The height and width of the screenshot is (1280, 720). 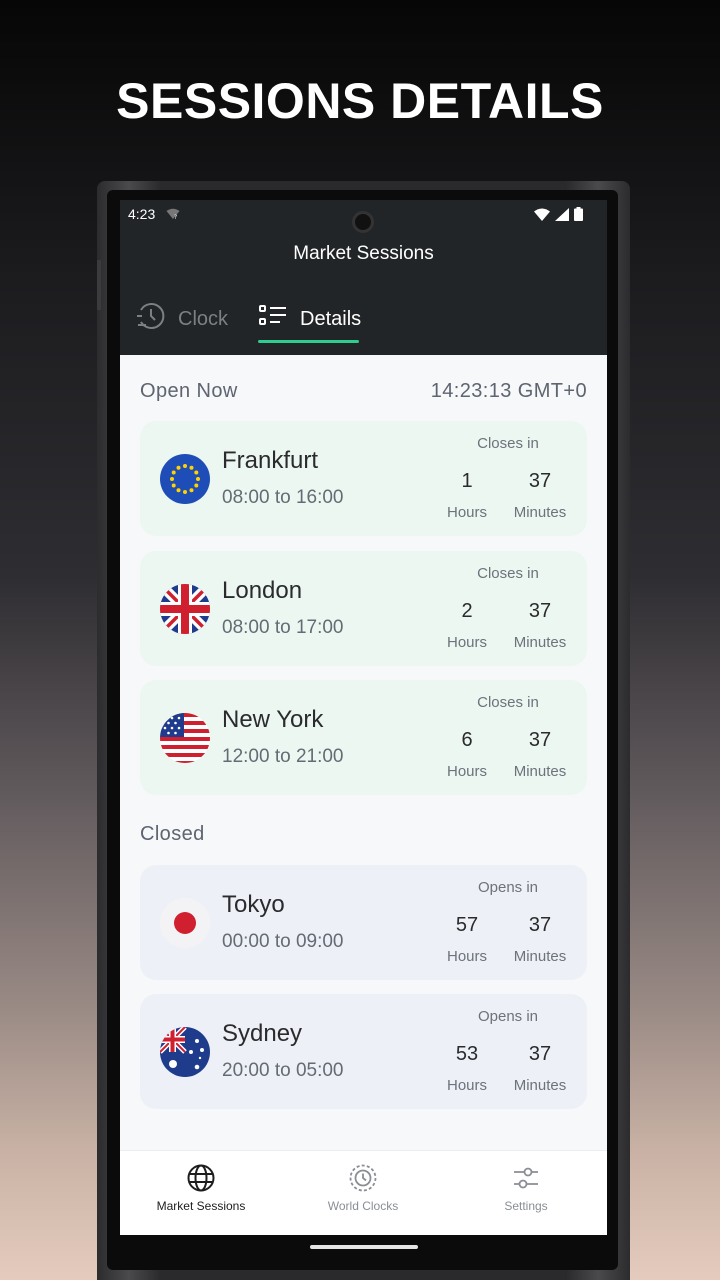 I want to click on city-name: Sydney, so click(x=262, y=1033).